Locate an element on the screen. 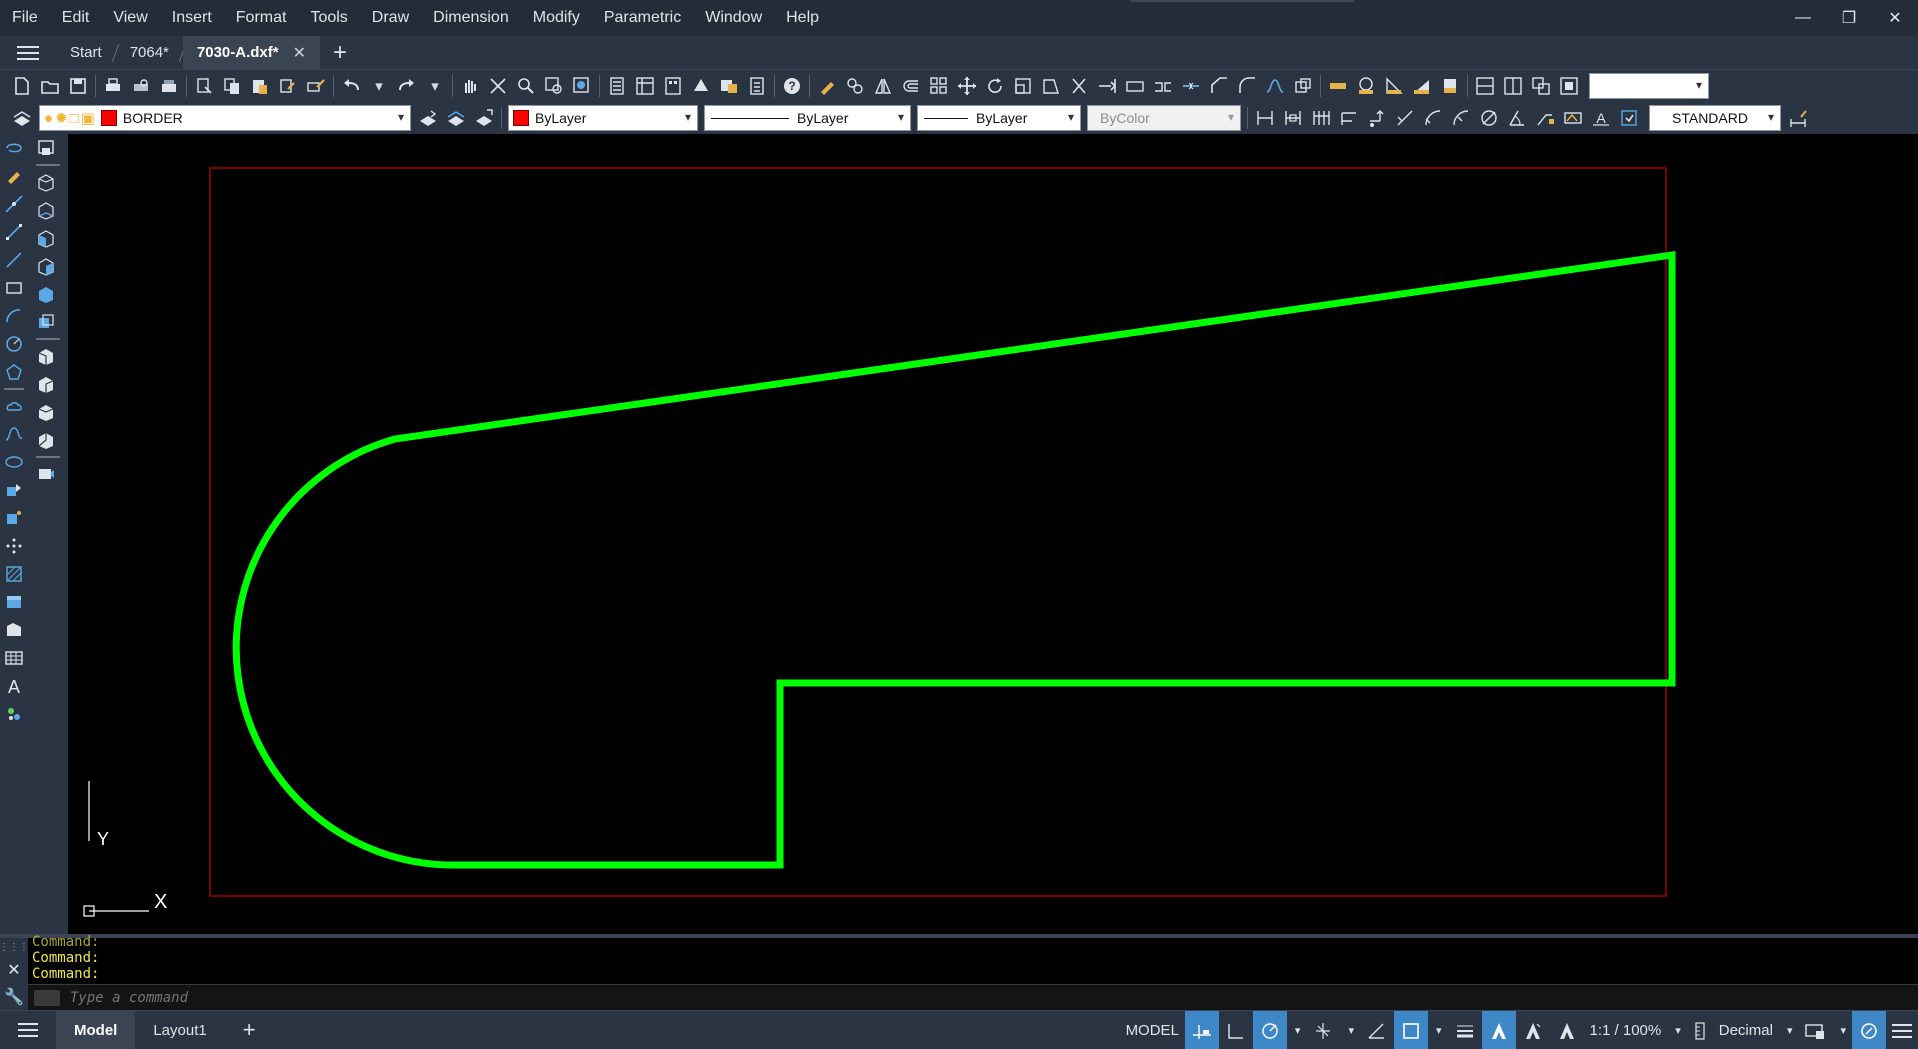  menu-window: Window is located at coordinates (733, 18).